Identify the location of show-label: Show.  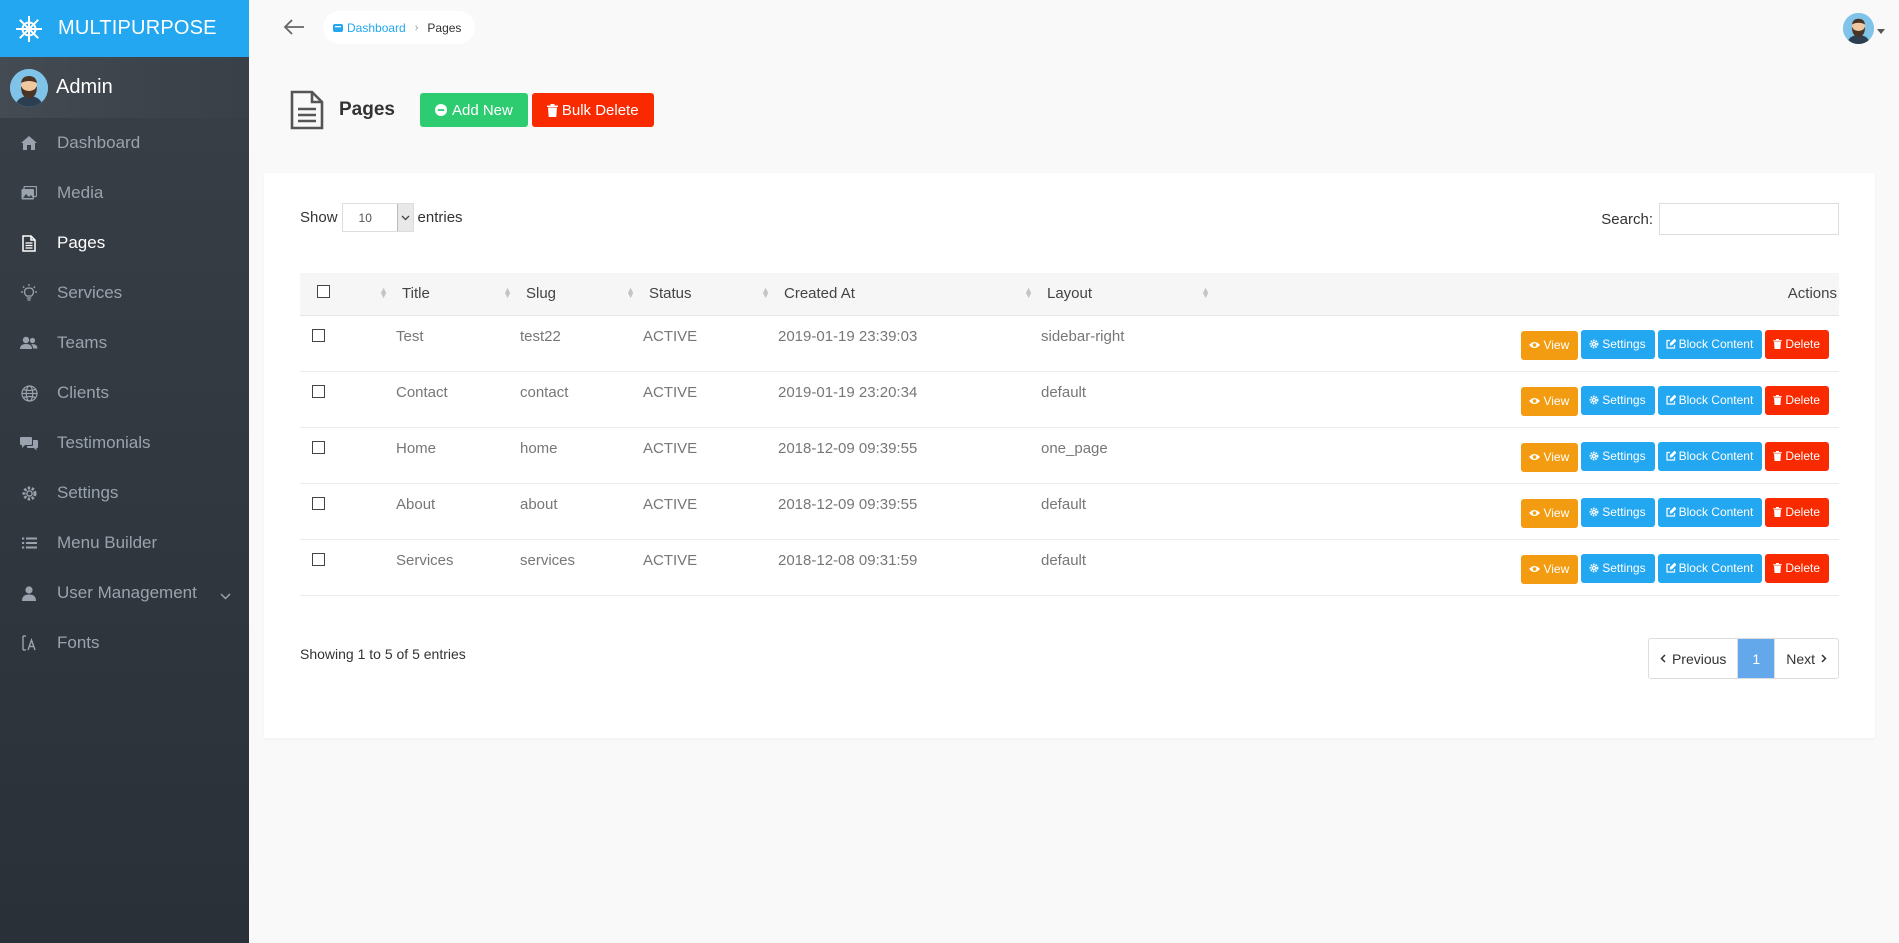
(319, 217).